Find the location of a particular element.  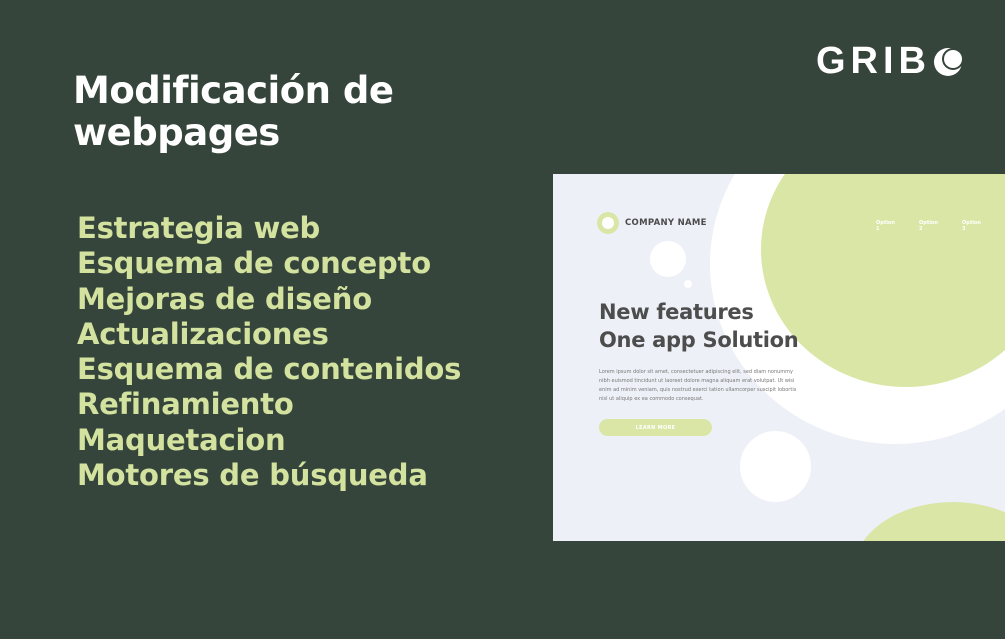

service-item: Mejoras de diseño is located at coordinates (224, 298).